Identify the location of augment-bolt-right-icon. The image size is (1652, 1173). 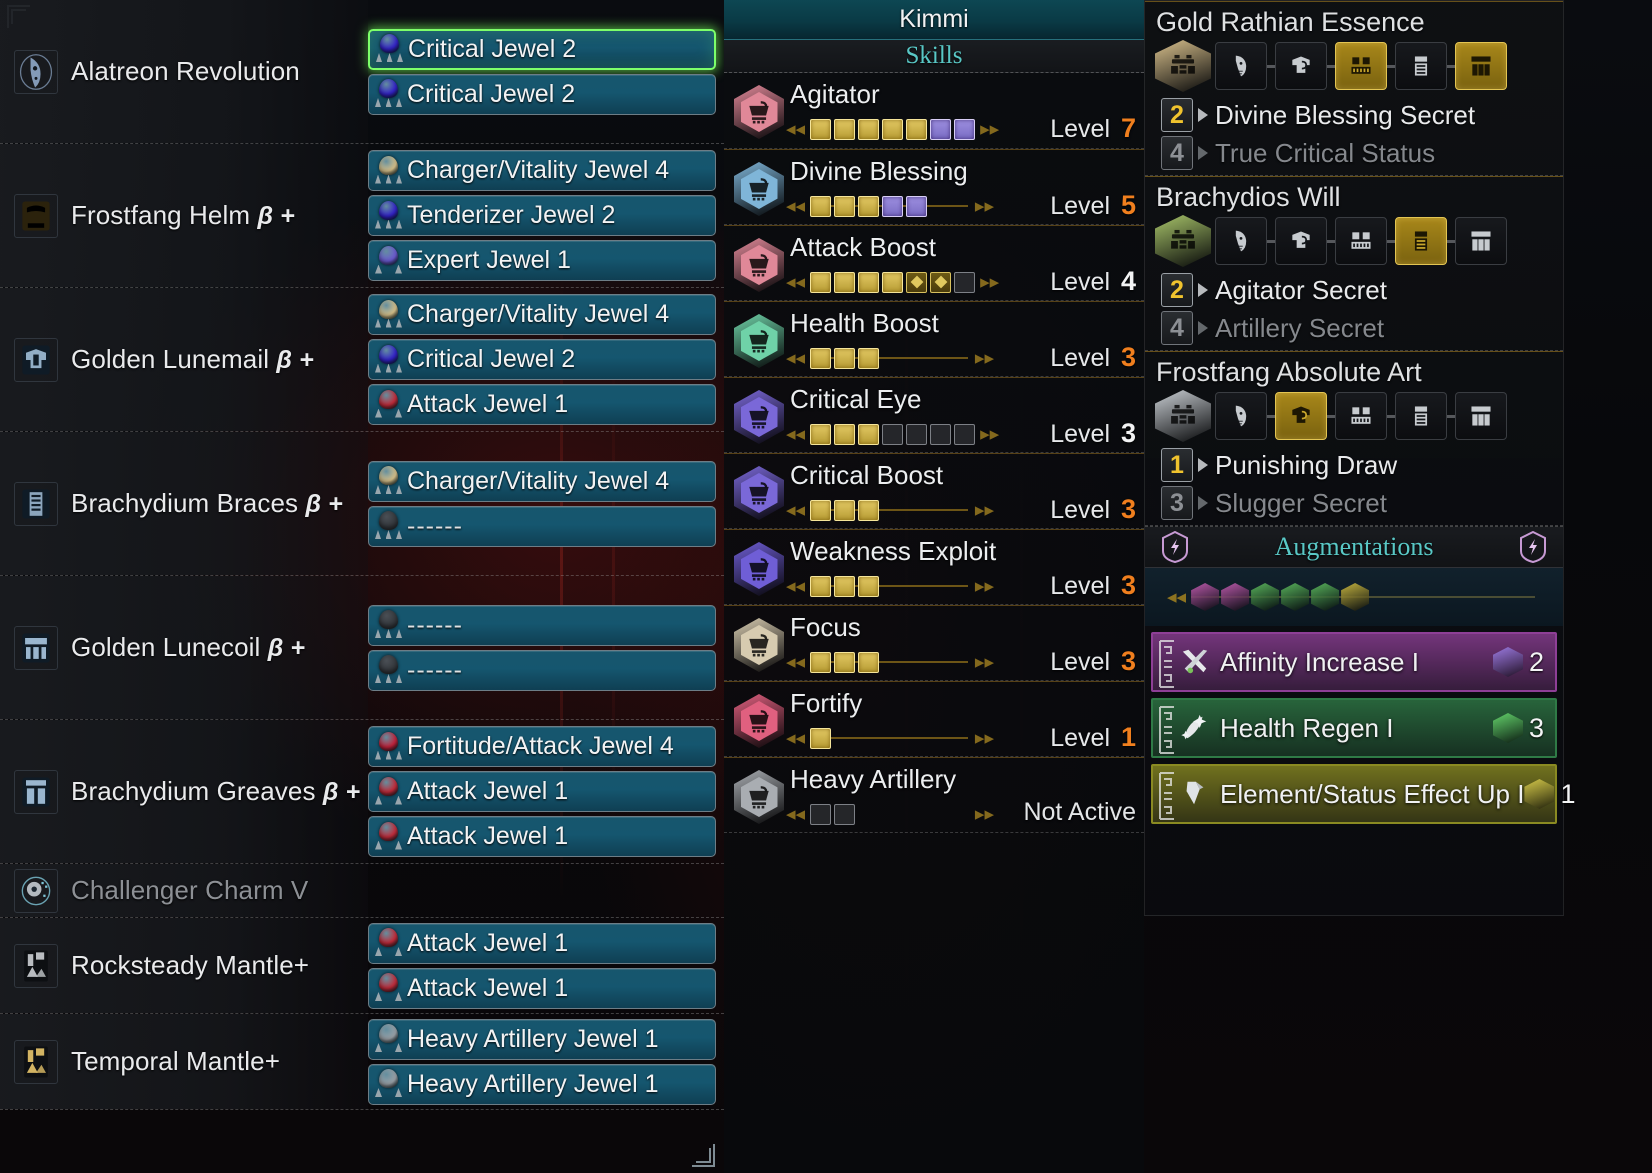
(1533, 547).